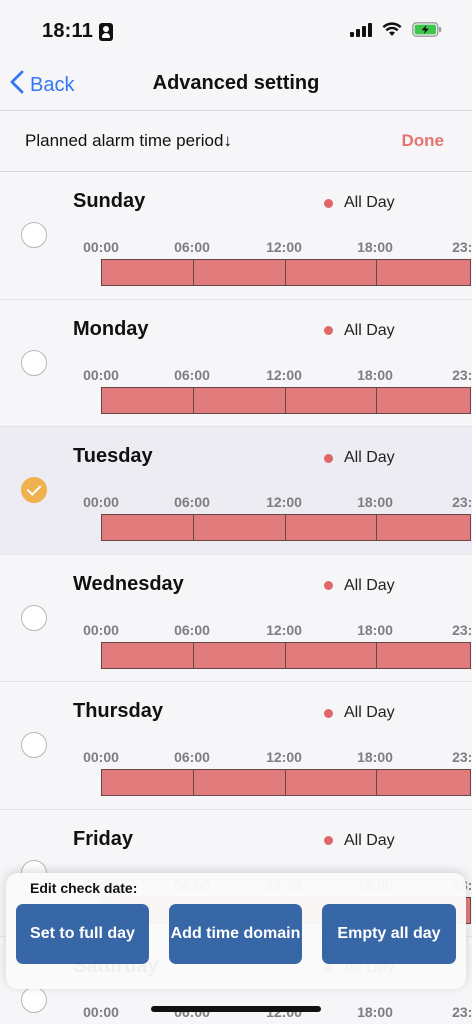 The image size is (472, 1024). Describe the element at coordinates (128, 583) in the screenshot. I see `day-name: Wednesday` at that location.